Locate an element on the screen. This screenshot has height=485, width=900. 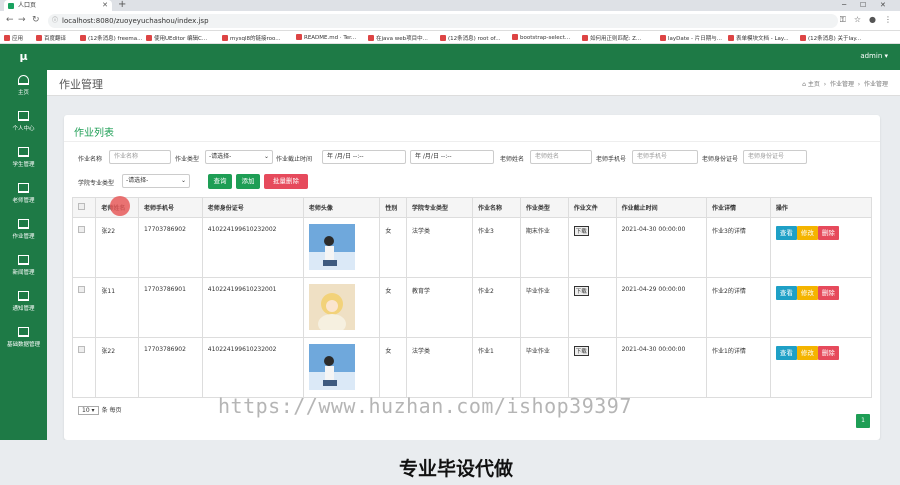
homework-name-input: 作业名称 is located at coordinates (140, 157).